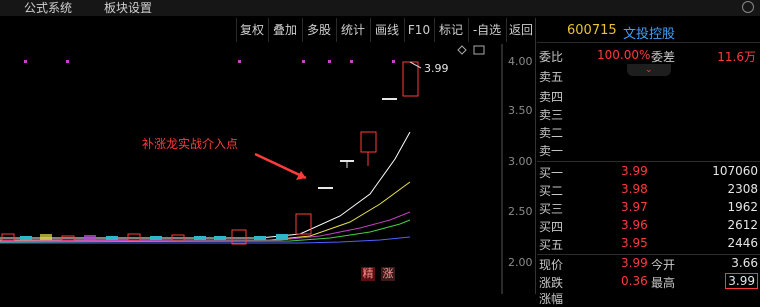 This screenshot has width=760, height=307. I want to click on last-price-label: 3.99, so click(436, 68).